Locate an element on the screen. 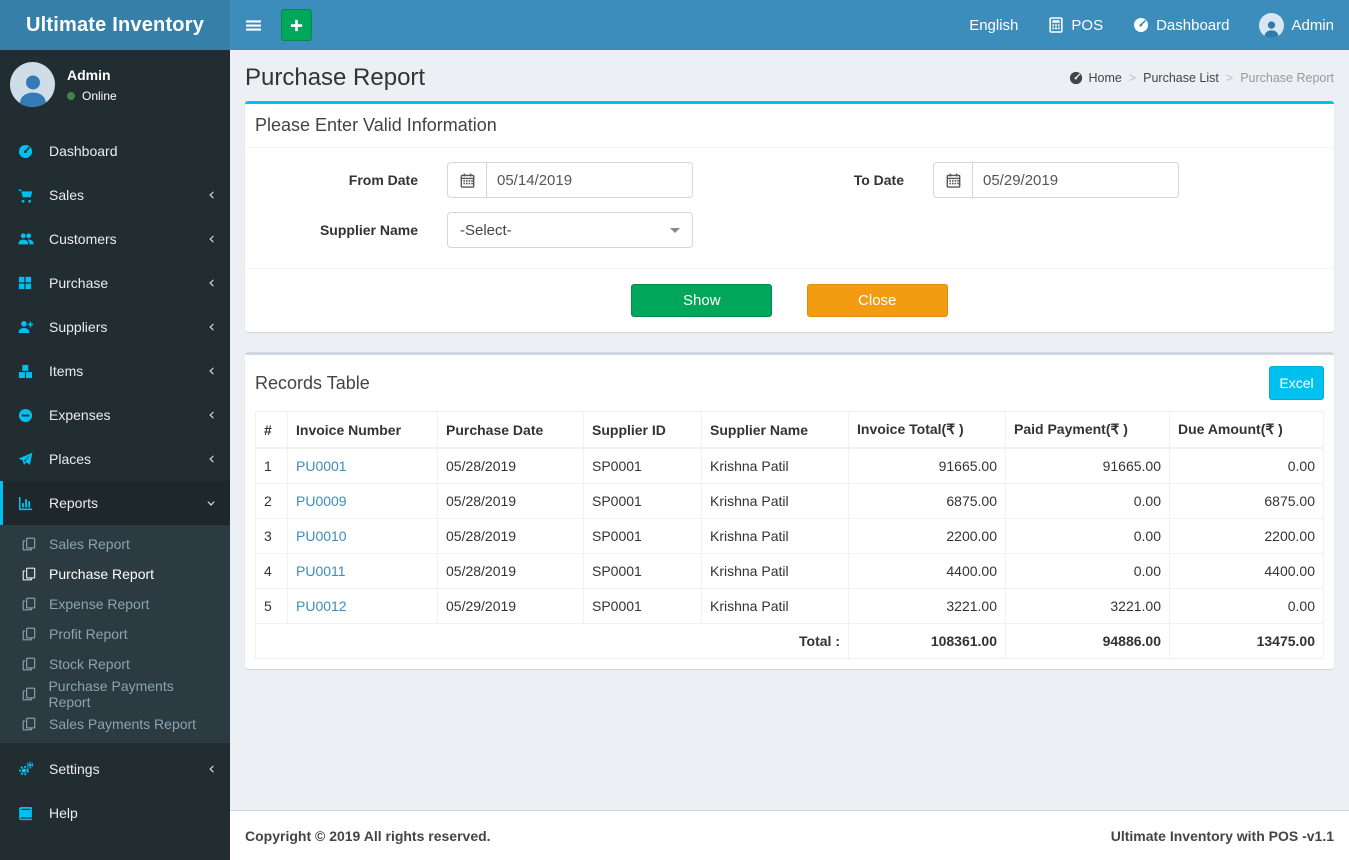 This screenshot has height=860, width=1349. minus-circle-icon is located at coordinates (29, 415).